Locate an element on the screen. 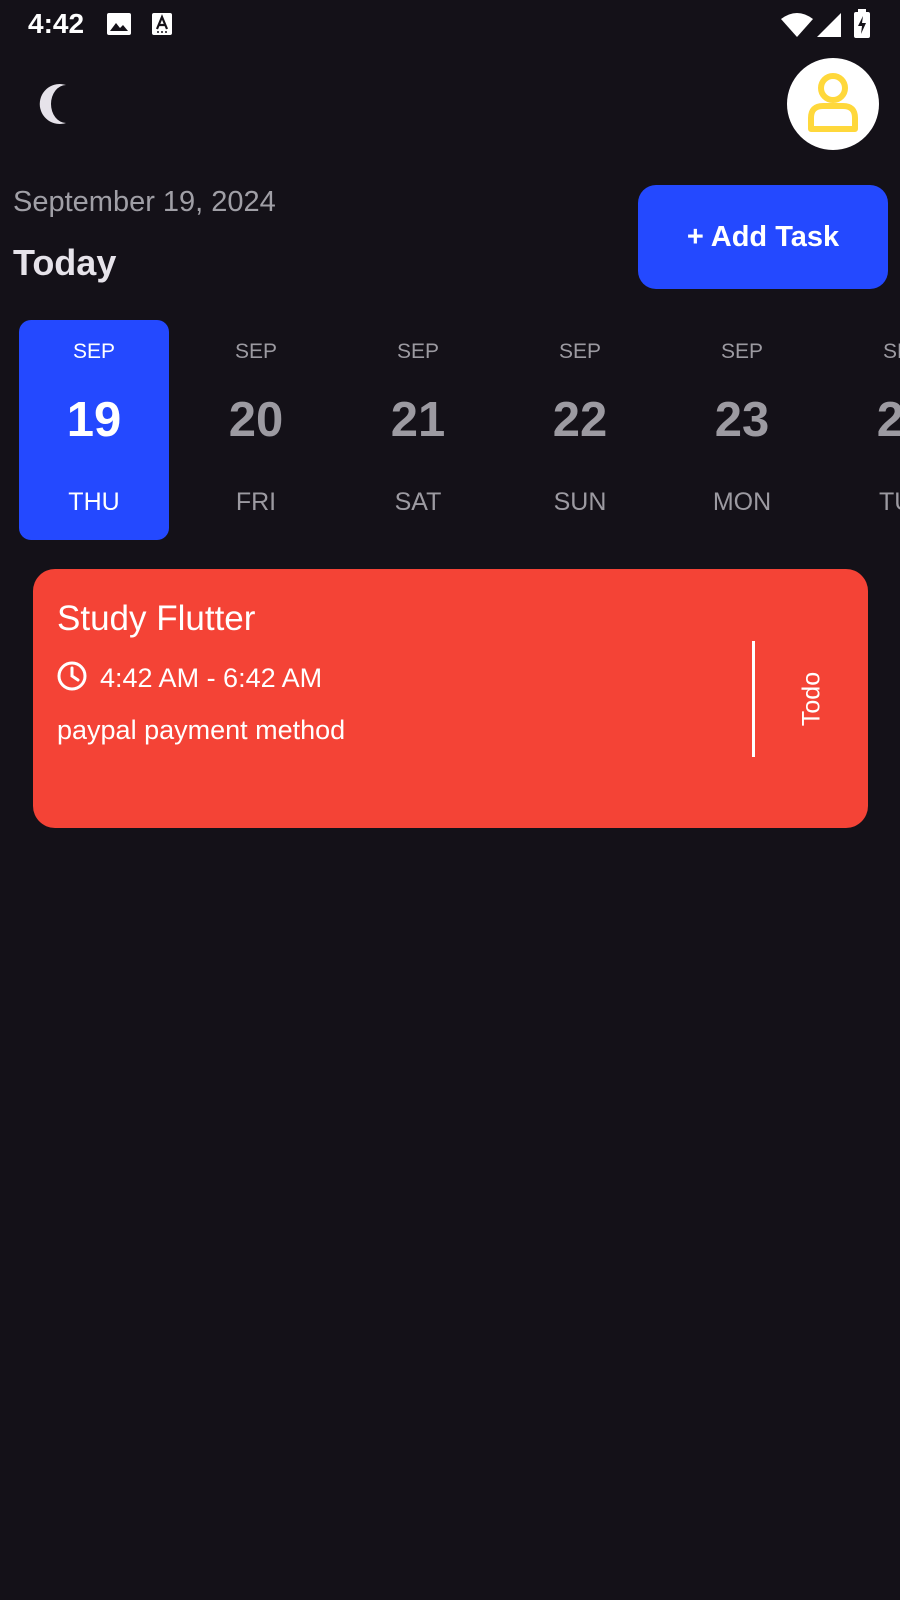  page-title: Today is located at coordinates (65, 262).